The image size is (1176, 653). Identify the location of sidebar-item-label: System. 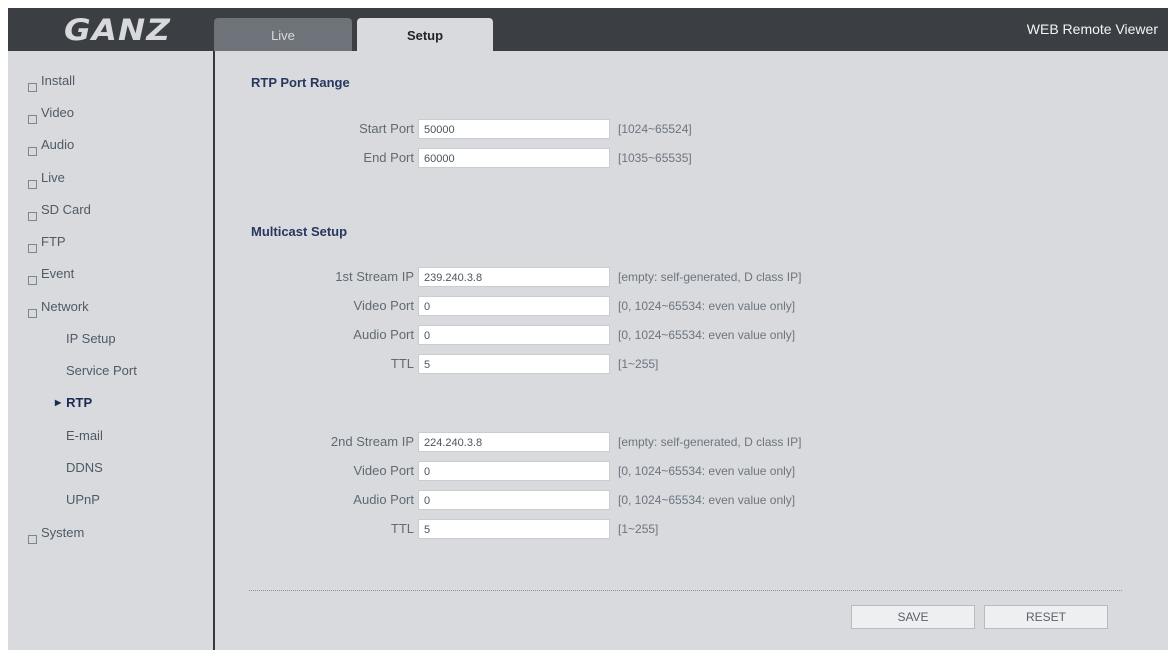
(63, 532).